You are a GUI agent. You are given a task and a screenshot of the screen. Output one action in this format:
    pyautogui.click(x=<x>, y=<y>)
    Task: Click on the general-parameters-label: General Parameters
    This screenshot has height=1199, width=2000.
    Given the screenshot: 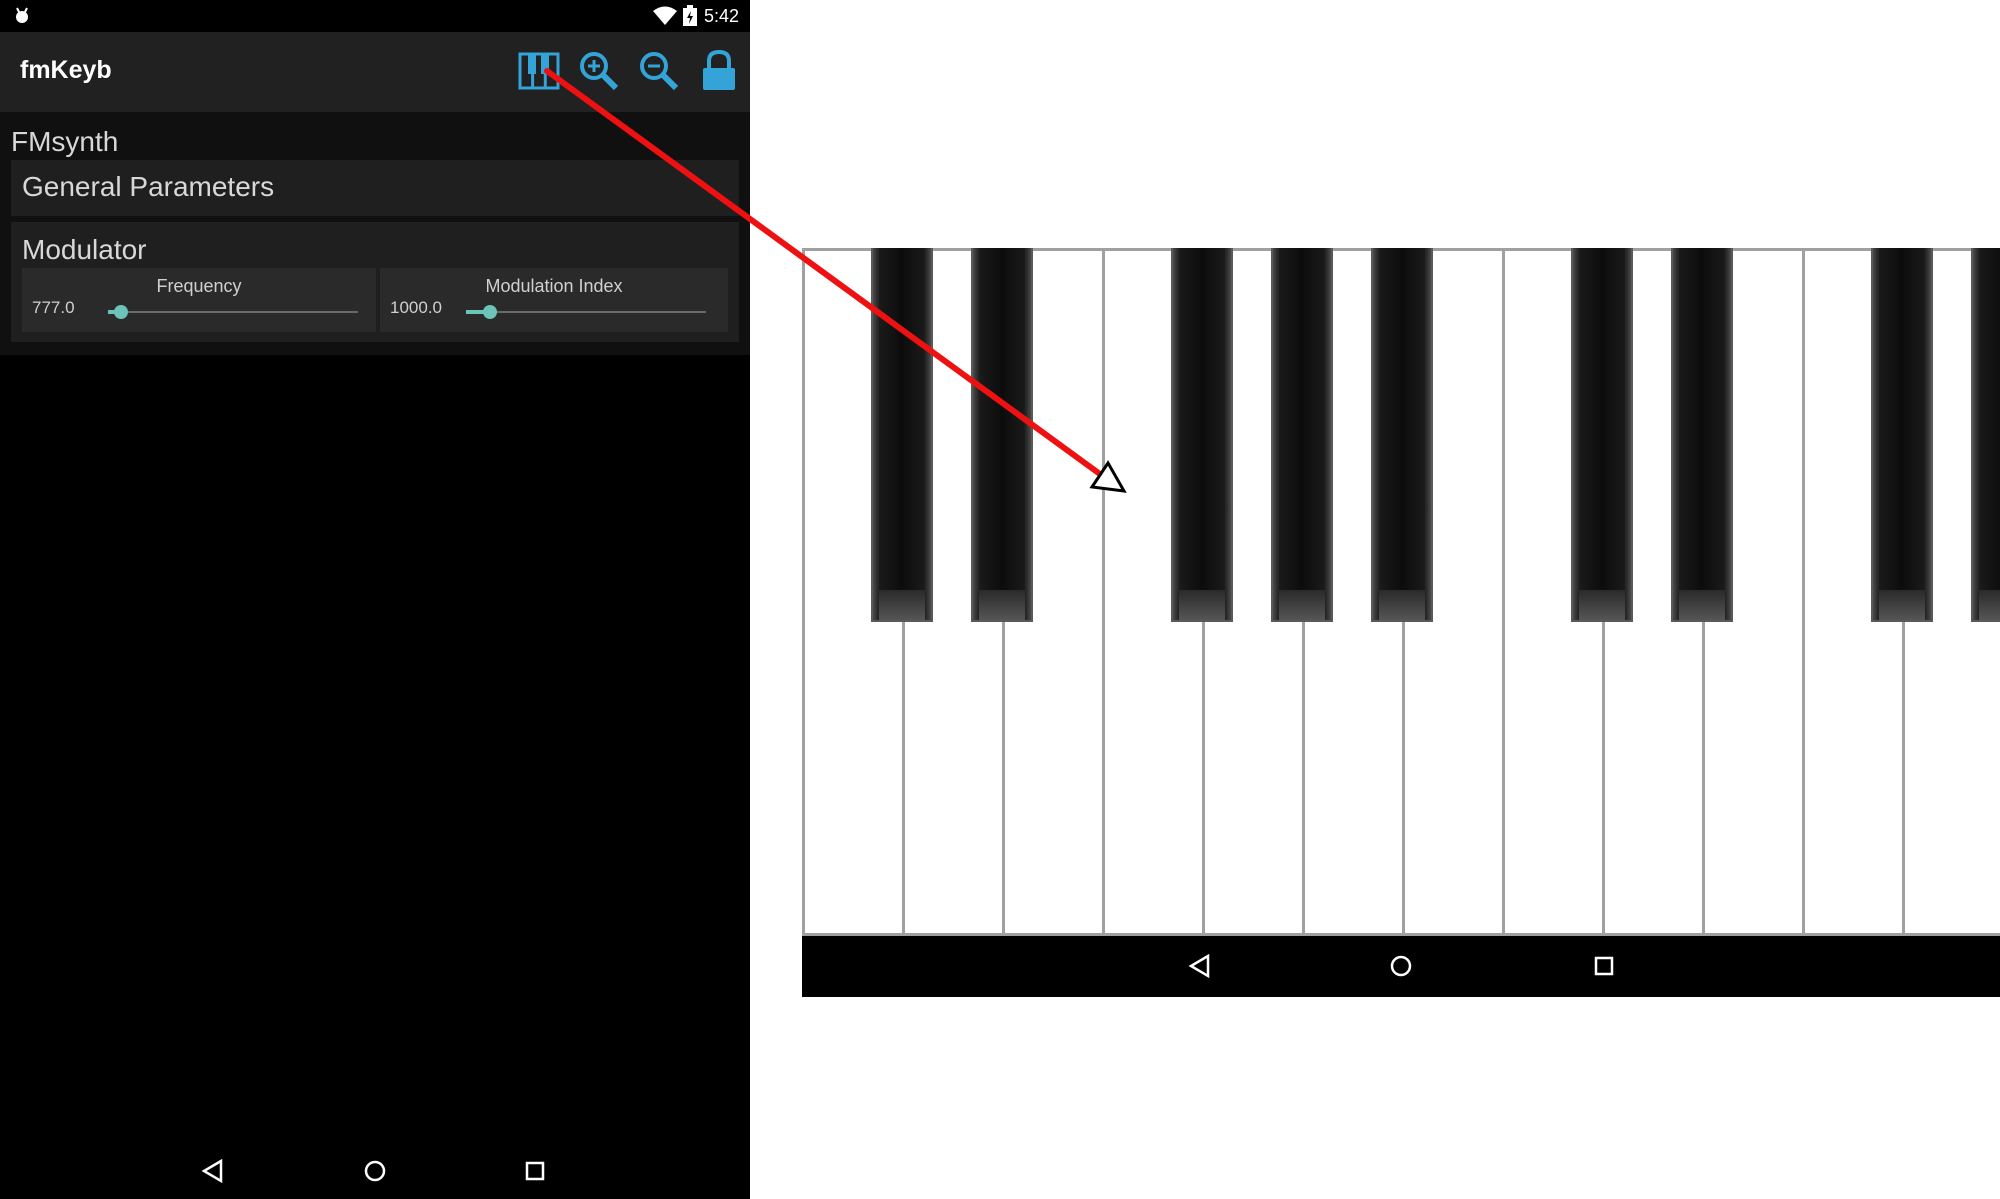 What is the action you would take?
    pyautogui.click(x=148, y=186)
    